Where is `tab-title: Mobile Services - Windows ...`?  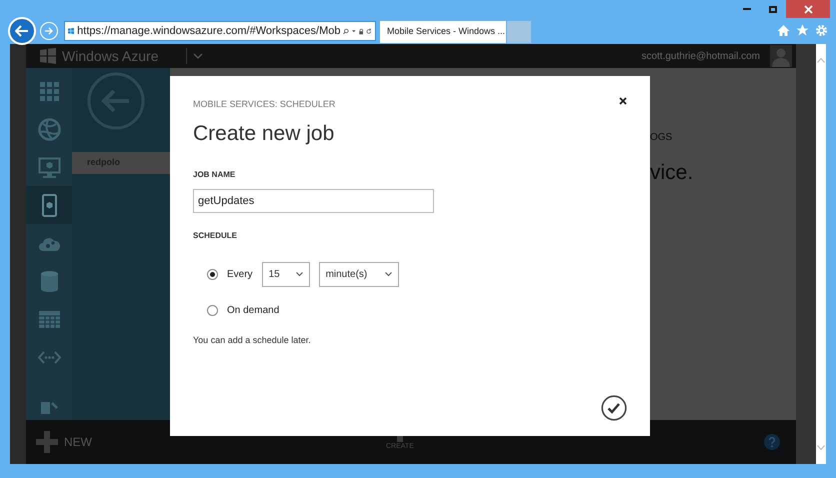
tab-title: Mobile Services - Windows ... is located at coordinates (446, 31).